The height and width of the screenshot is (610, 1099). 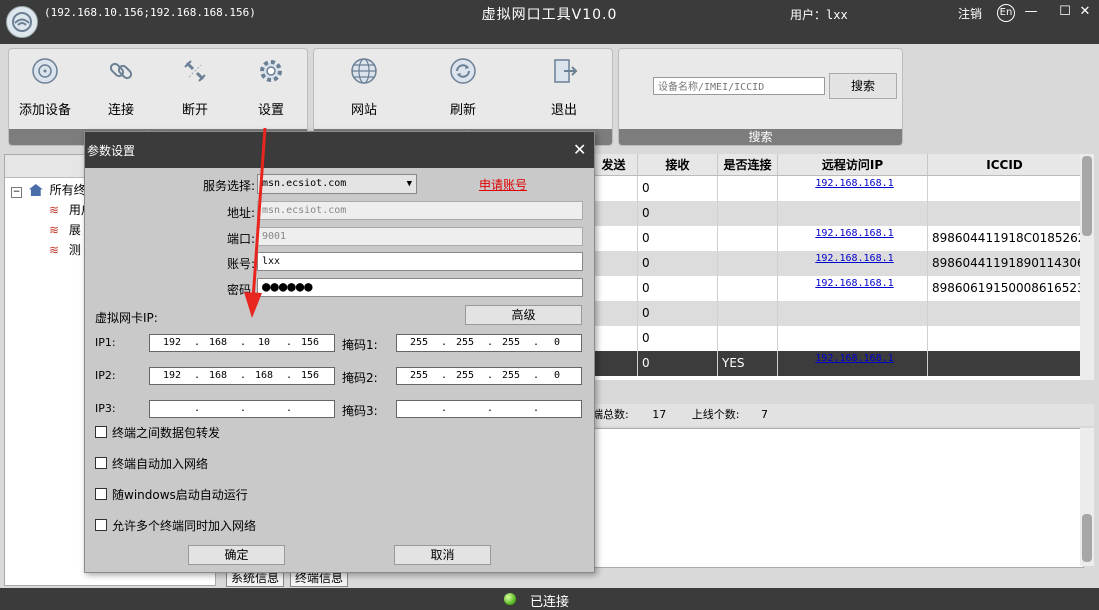 I want to click on checkbox-forward-packets: 终端之间数据包转发, so click(x=157, y=432).